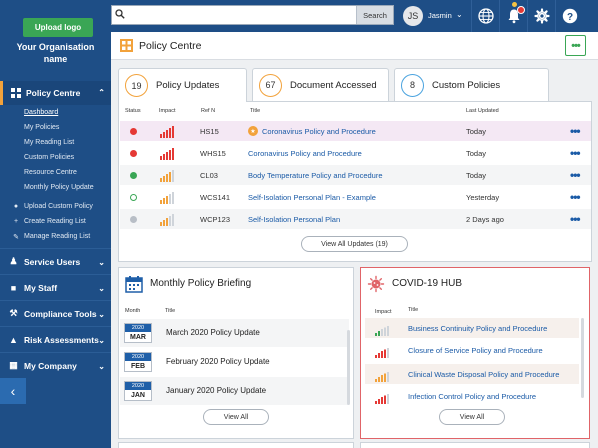 This screenshot has height=448, width=598. I want to click on notification-badge, so click(521, 10).